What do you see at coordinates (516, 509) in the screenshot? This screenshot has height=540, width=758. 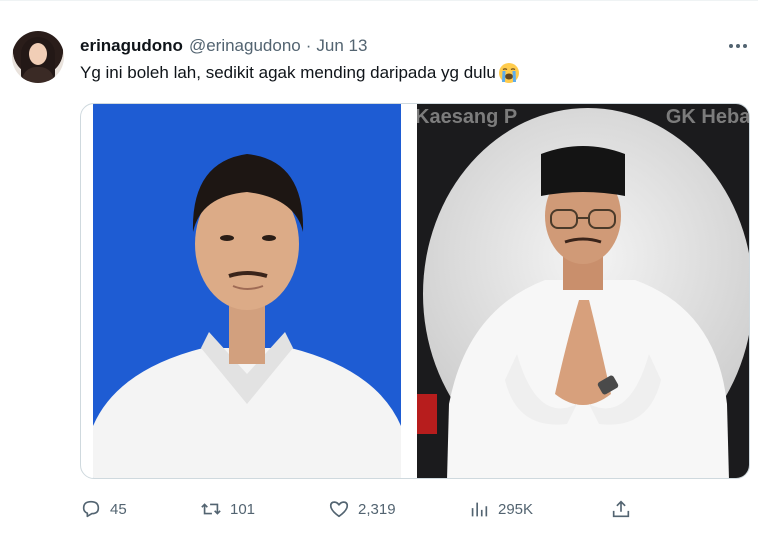 I see `view-count: 295K` at bounding box center [516, 509].